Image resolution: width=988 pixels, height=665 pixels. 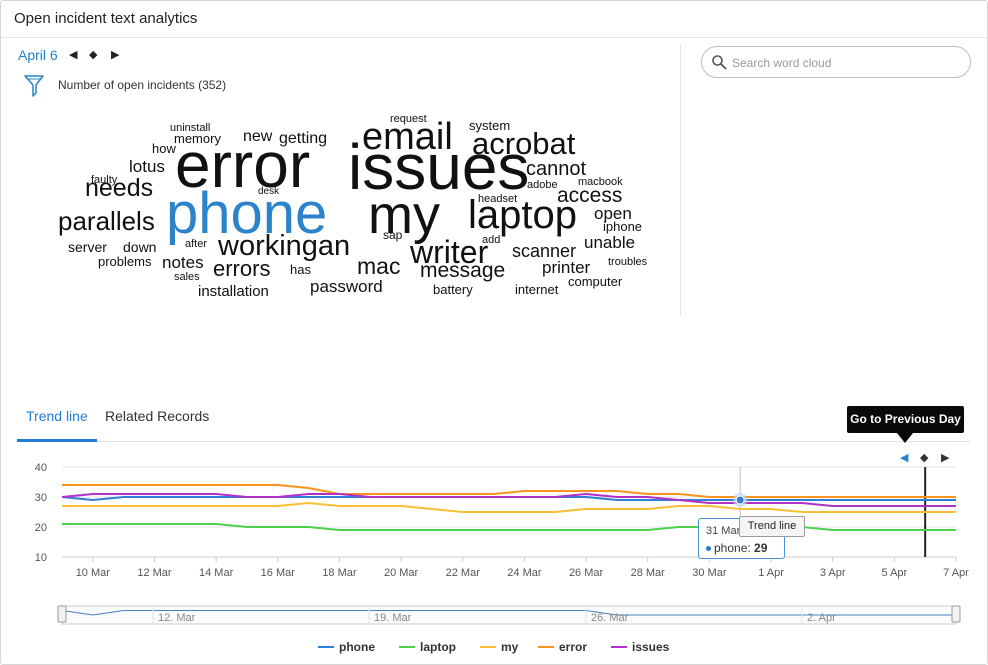 What do you see at coordinates (761, 548) in the screenshot?
I see `point-tooltip-value: 29` at bounding box center [761, 548].